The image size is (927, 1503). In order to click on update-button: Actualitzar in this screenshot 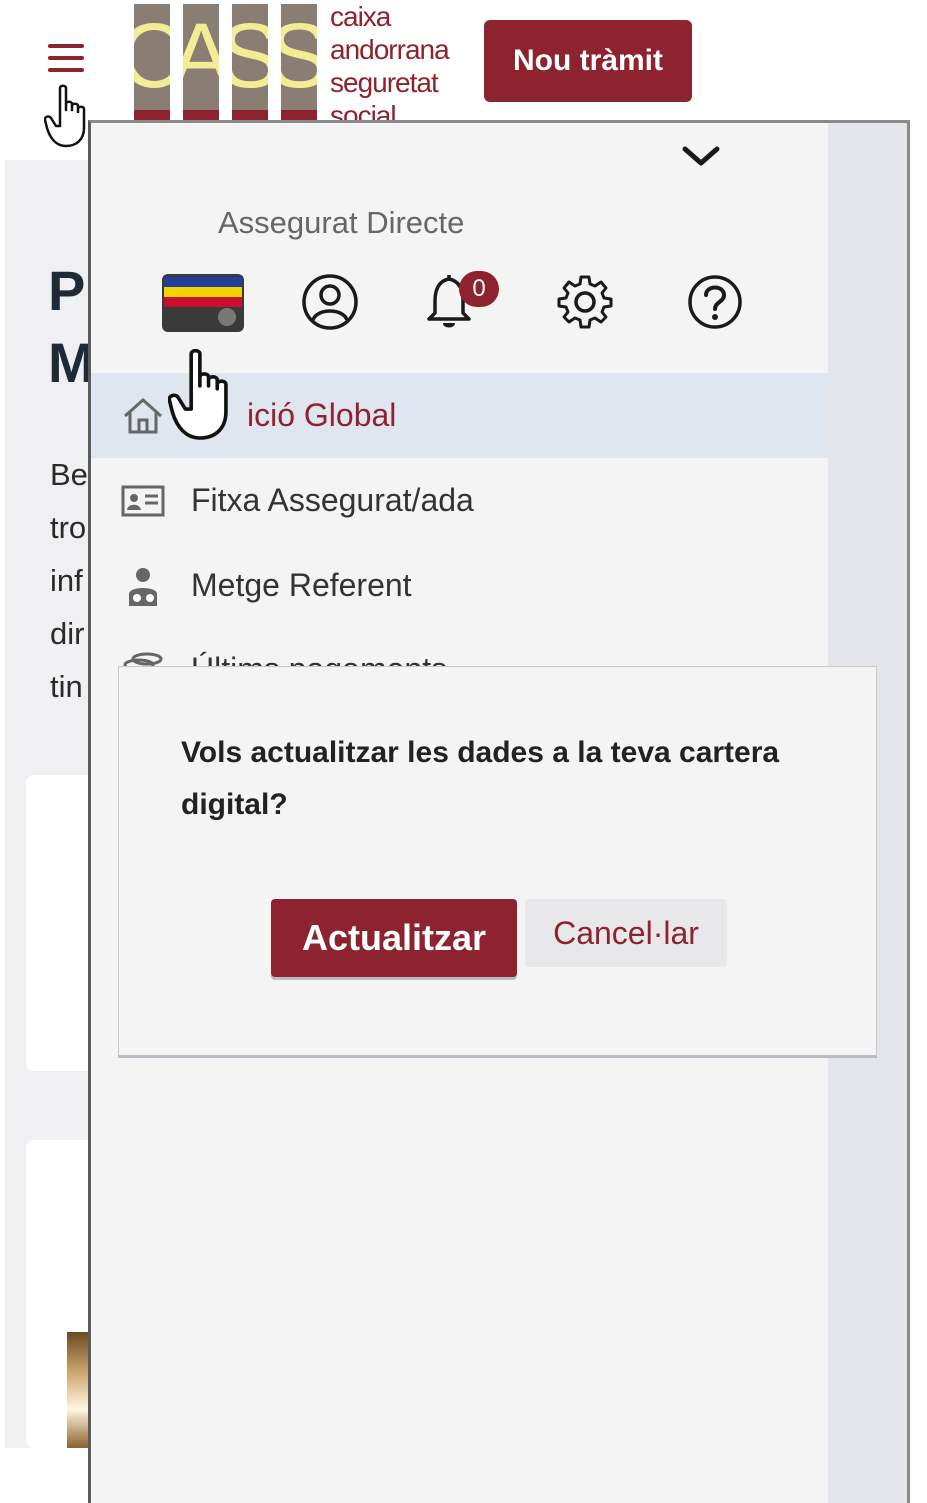, I will do `click(394, 938)`.